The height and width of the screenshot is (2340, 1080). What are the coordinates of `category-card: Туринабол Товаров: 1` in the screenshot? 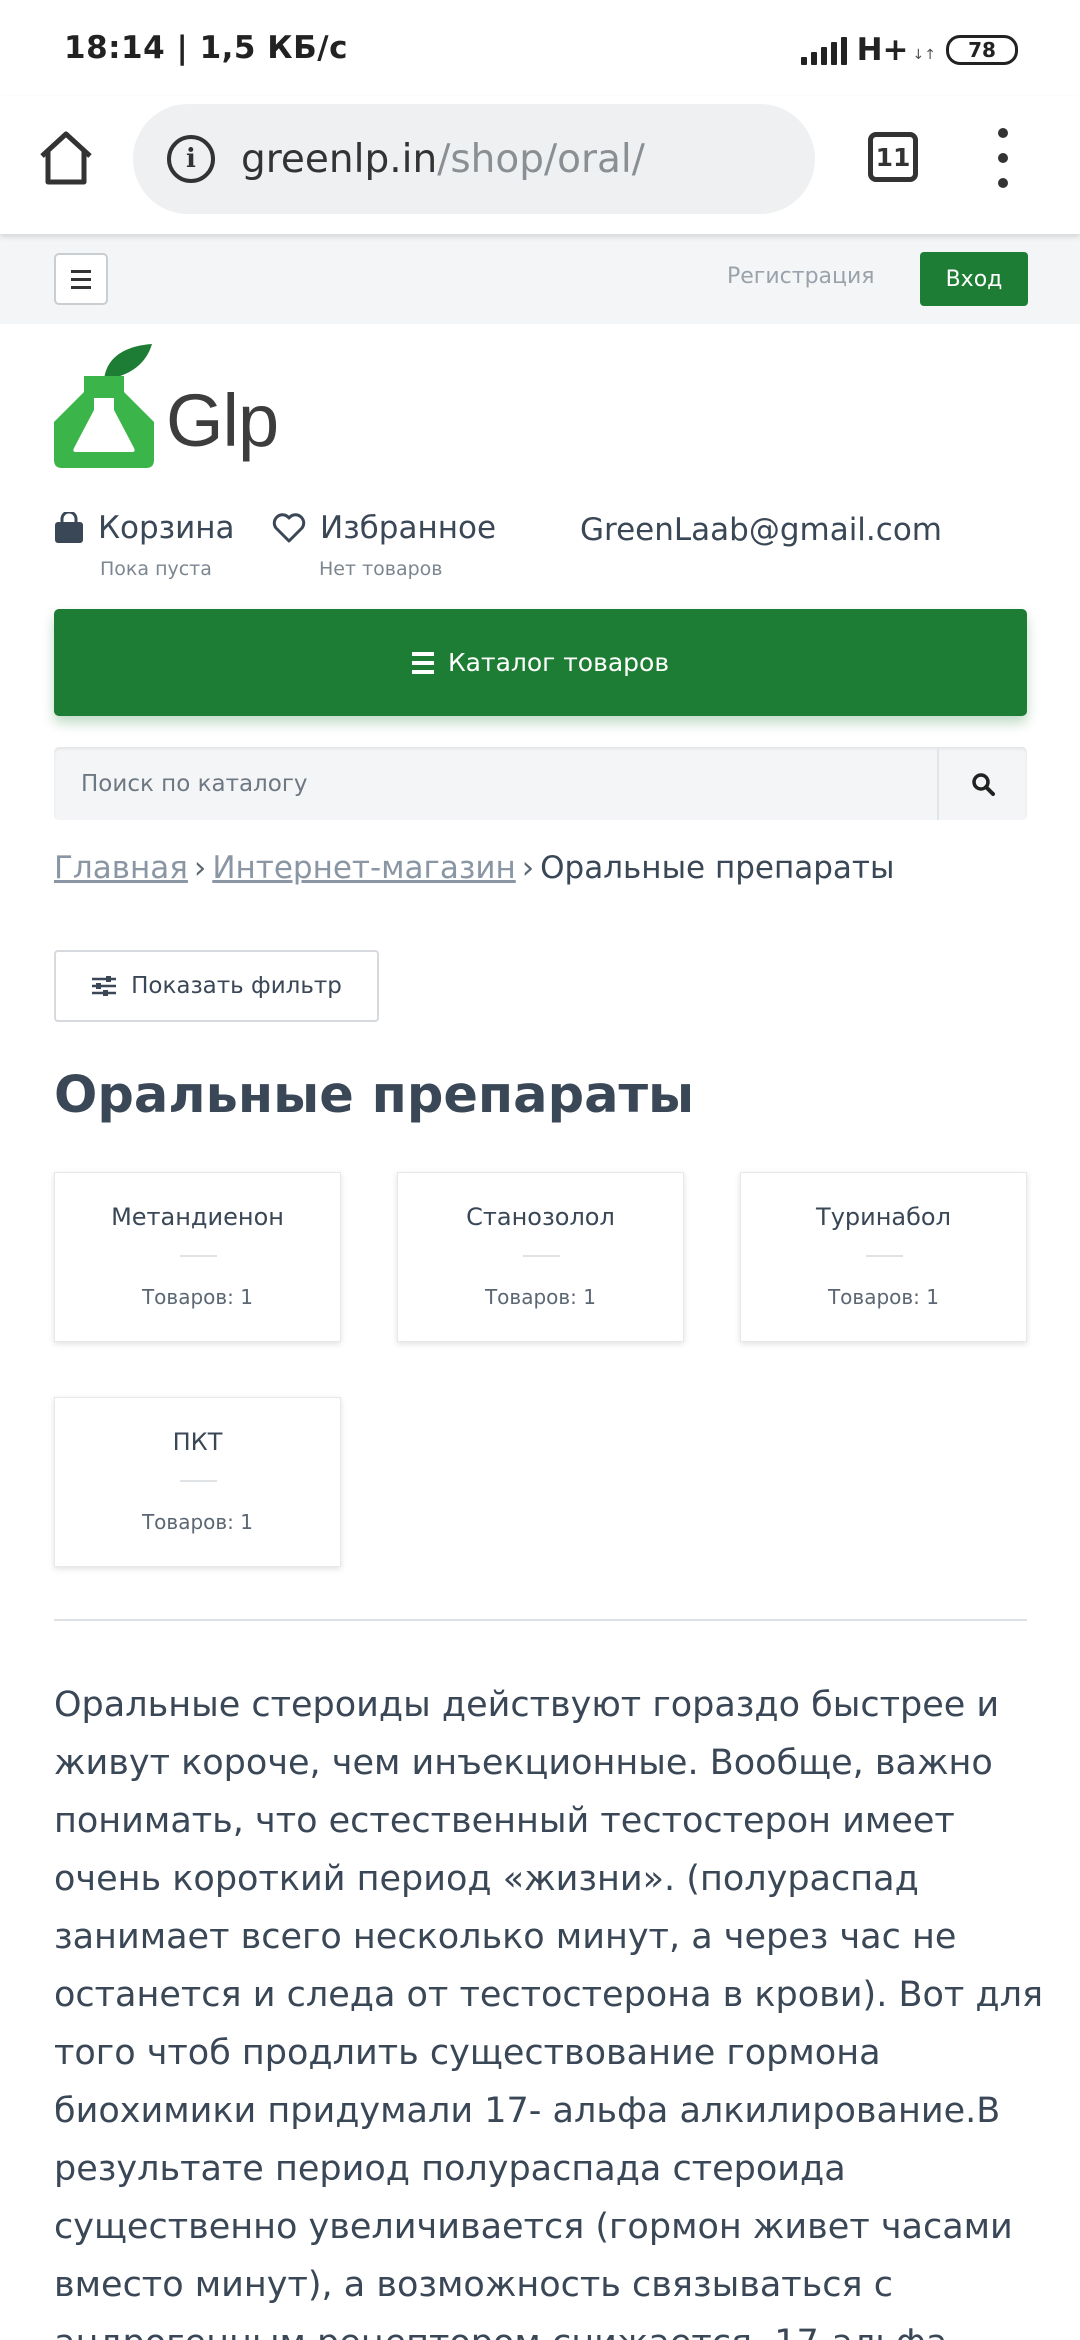 It's located at (883, 1257).